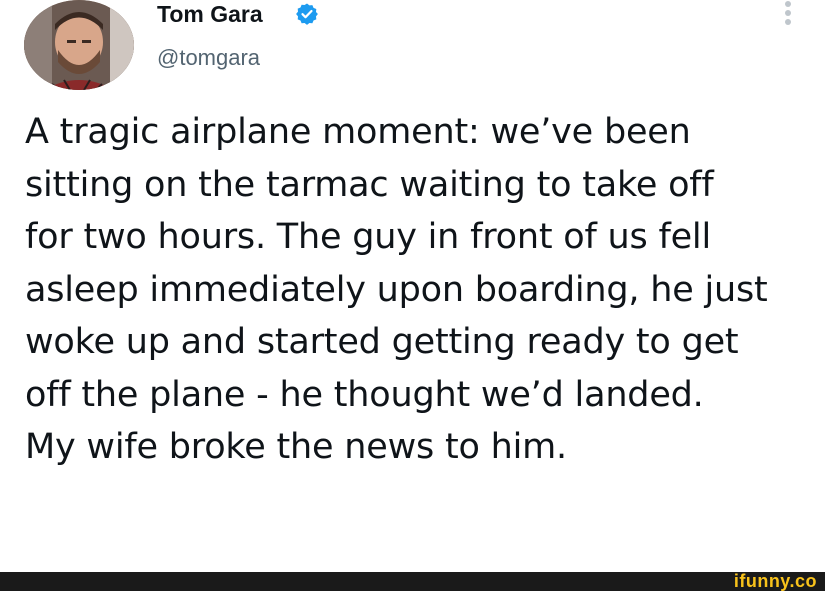 The width and height of the screenshot is (825, 591). What do you see at coordinates (210, 14) in the screenshot?
I see `author-display-name: Tom Gara` at bounding box center [210, 14].